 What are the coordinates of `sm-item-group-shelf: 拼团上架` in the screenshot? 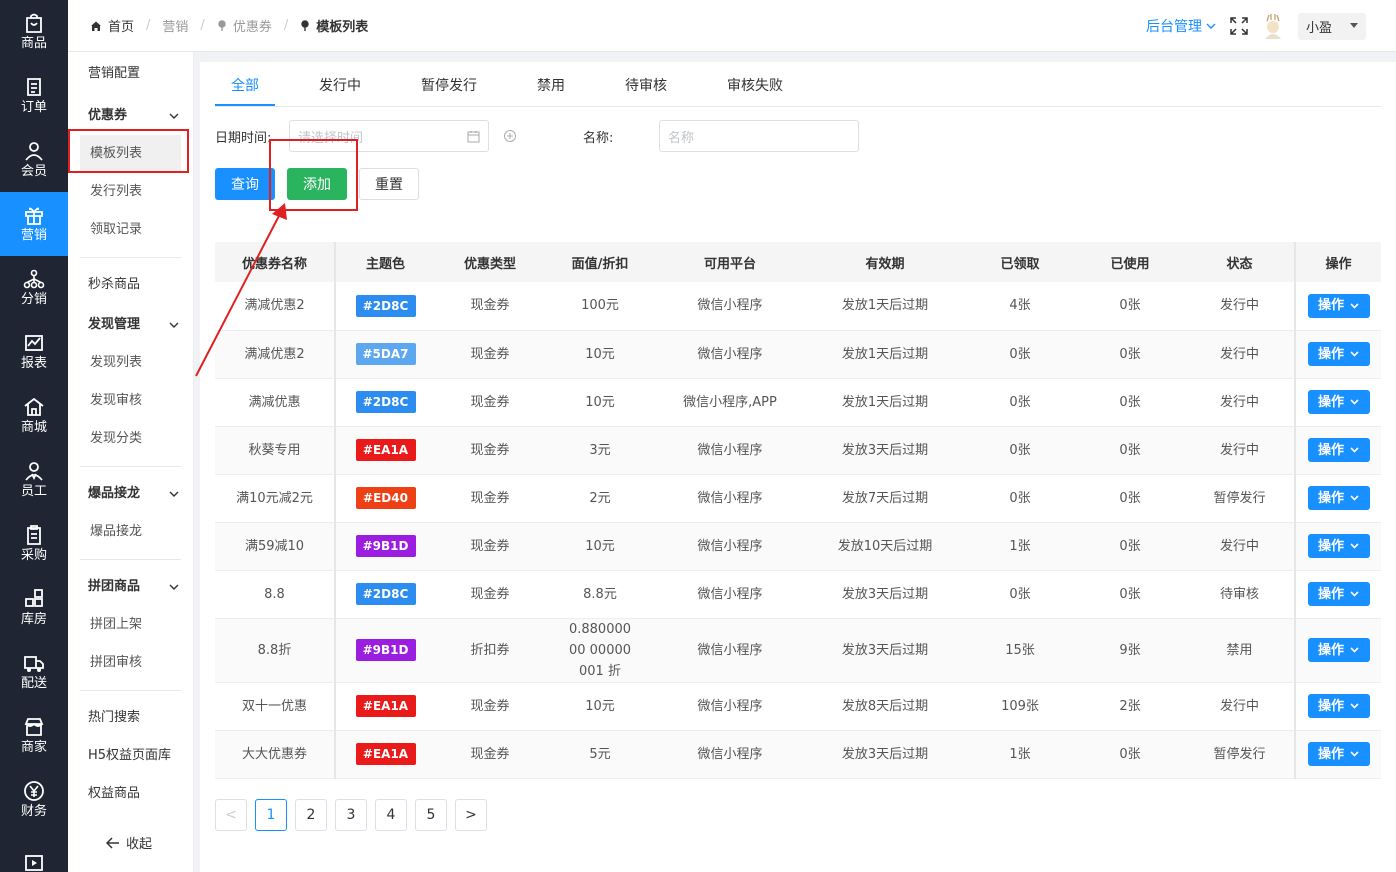 It's located at (130, 625).